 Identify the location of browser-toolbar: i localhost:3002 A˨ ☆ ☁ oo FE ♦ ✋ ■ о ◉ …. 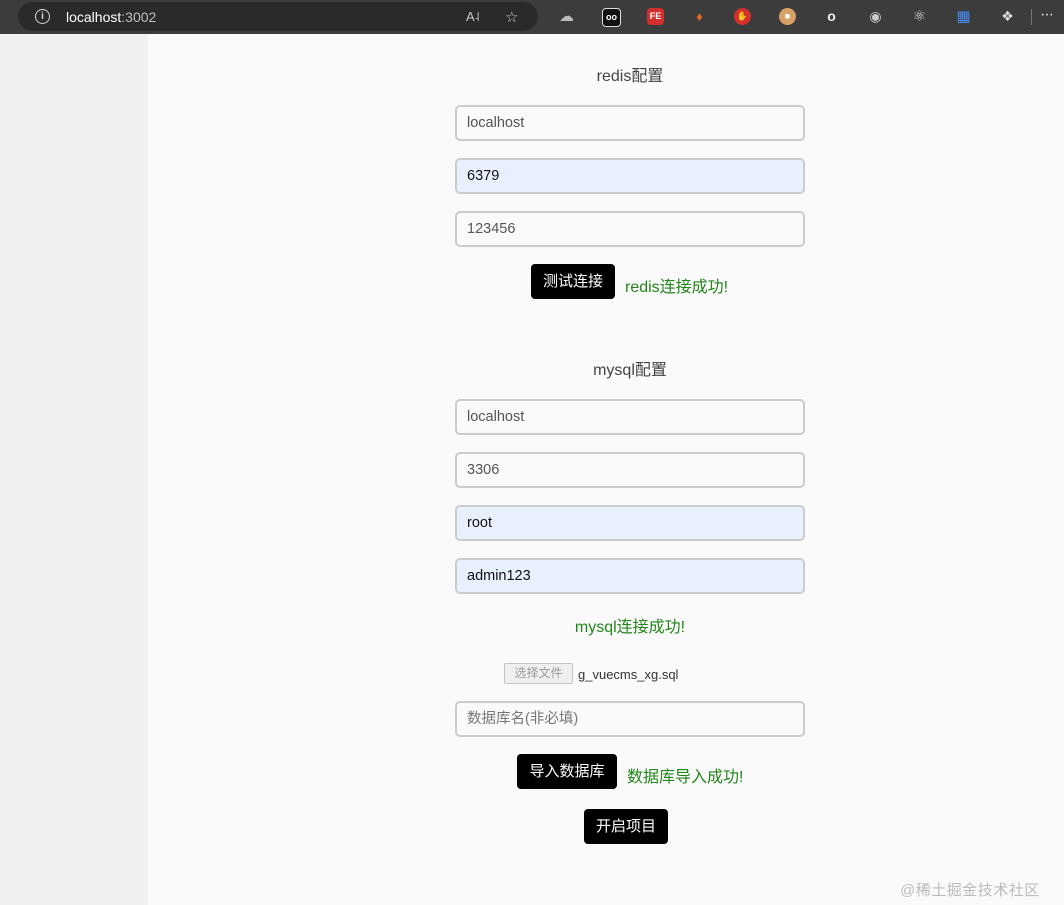
(532, 17).